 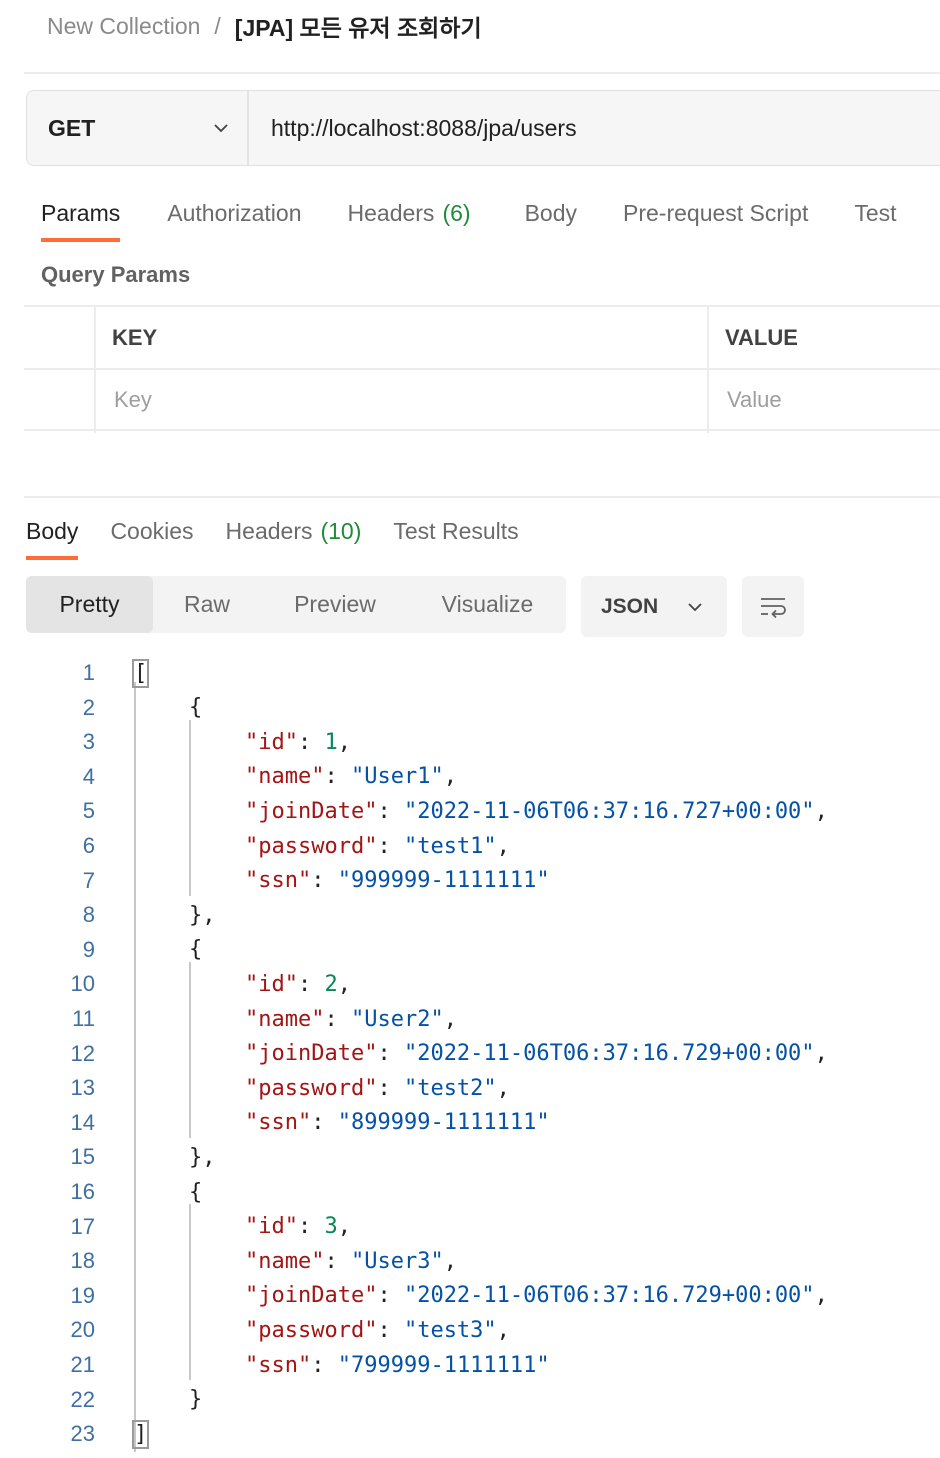 I want to click on line-number: 12, so click(x=82, y=1053).